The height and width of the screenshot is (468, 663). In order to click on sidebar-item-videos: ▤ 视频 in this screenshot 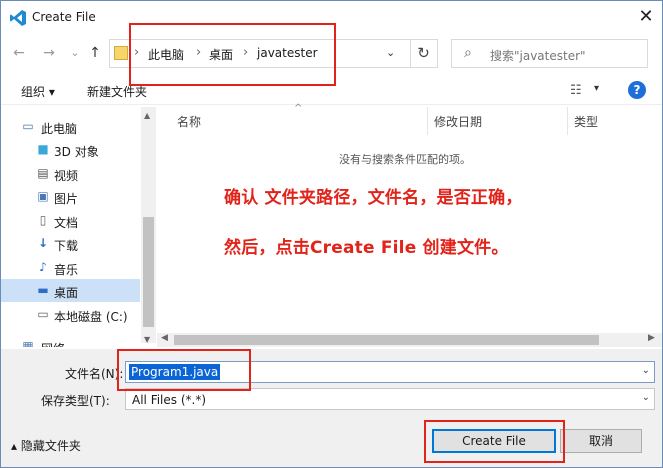, I will do `click(70, 173)`.